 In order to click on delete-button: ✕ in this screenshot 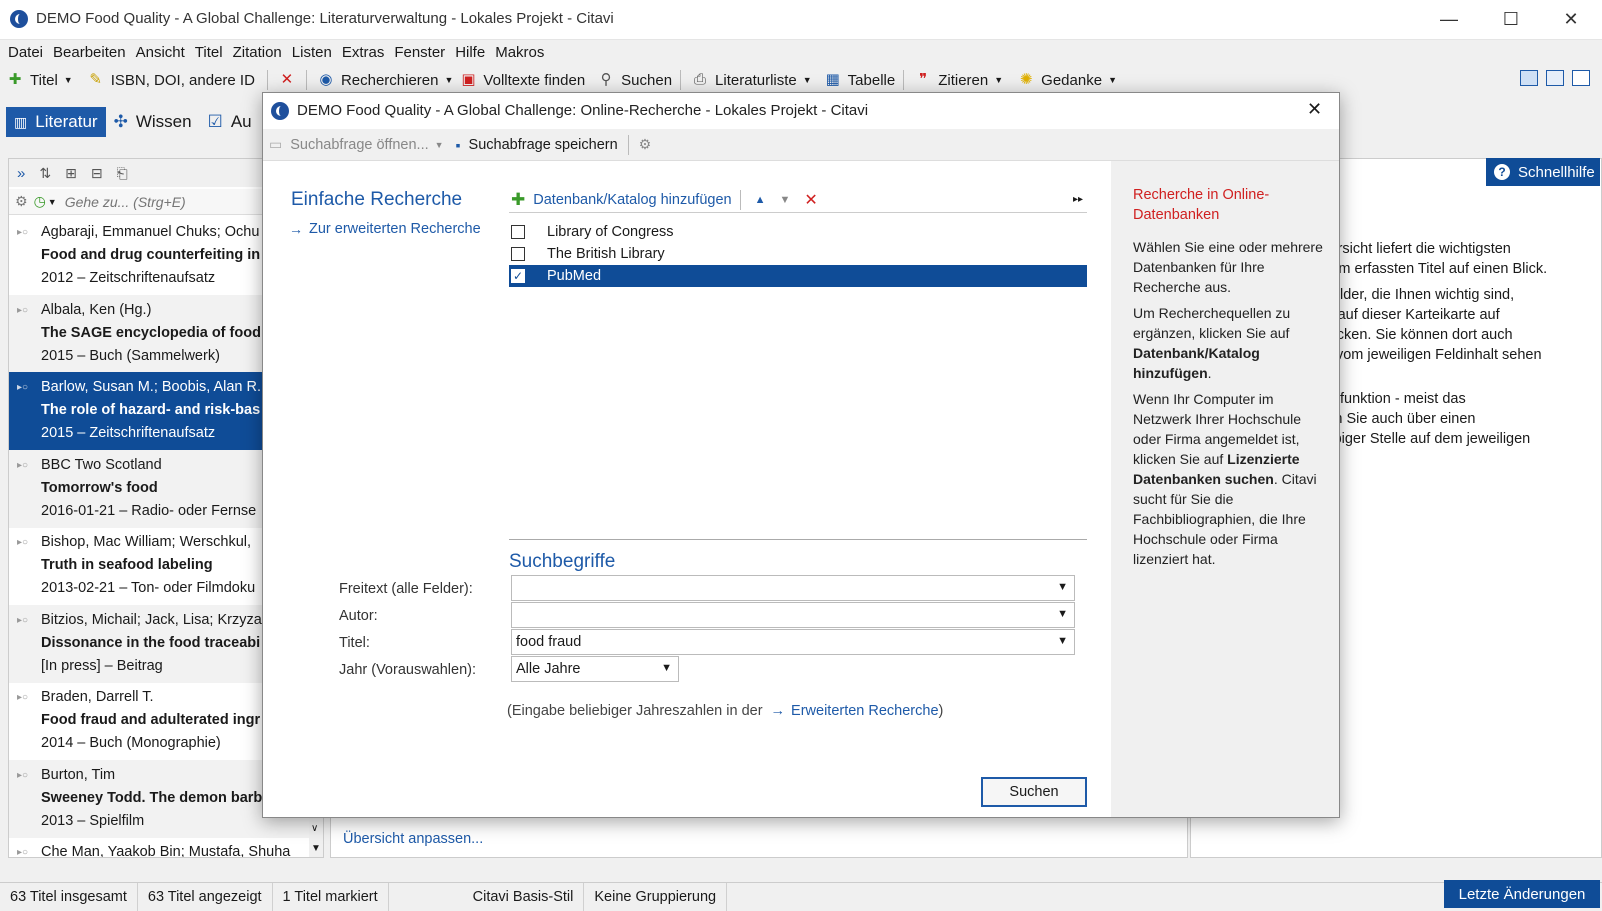, I will do `click(290, 80)`.